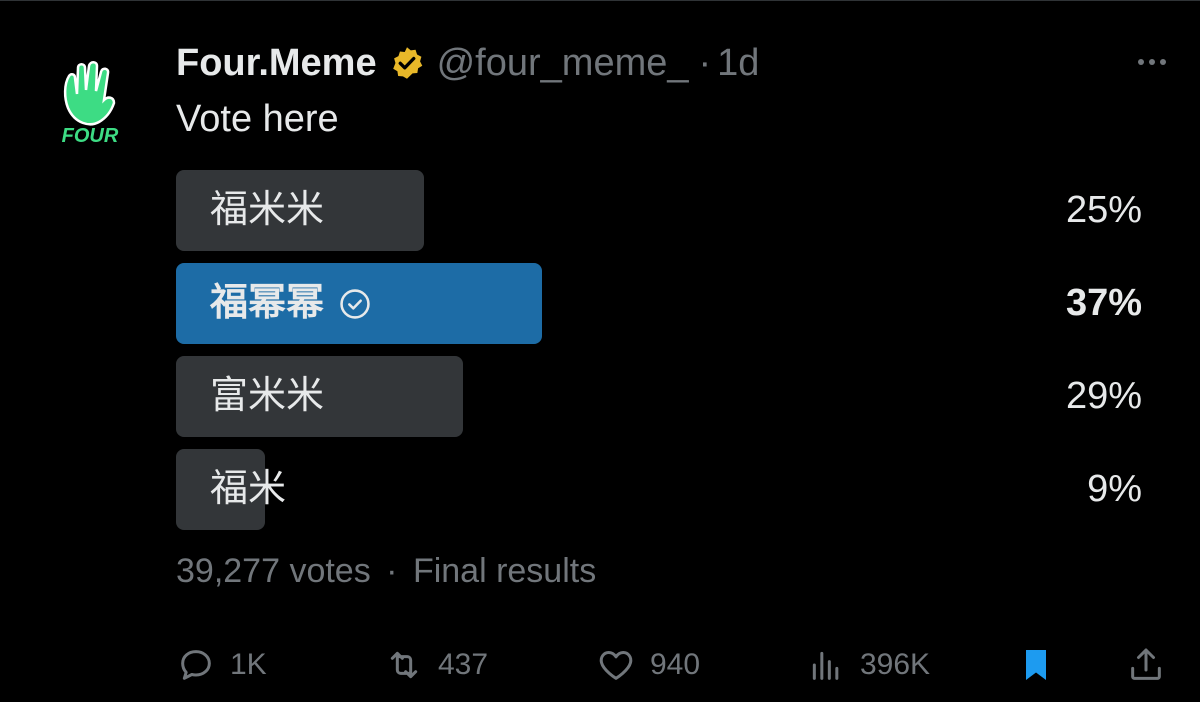 This screenshot has width=1200, height=702. I want to click on views-button: 396K, so click(868, 665).